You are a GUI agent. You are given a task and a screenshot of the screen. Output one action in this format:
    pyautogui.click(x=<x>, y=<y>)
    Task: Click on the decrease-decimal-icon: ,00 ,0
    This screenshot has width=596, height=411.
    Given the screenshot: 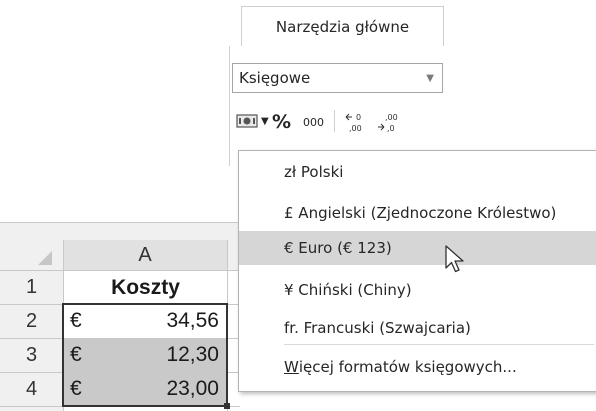 What is the action you would take?
    pyautogui.click(x=390, y=122)
    